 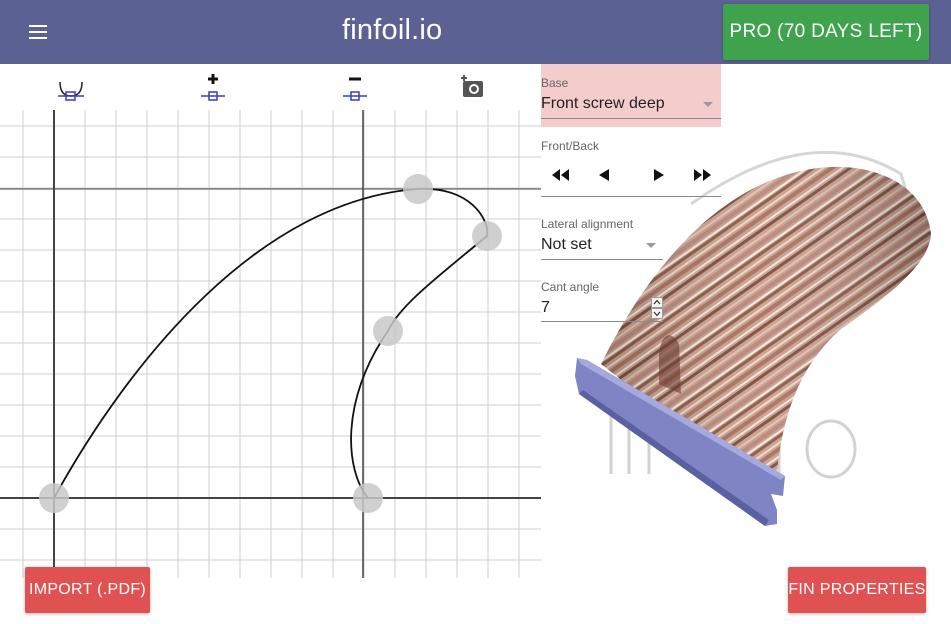 What do you see at coordinates (570, 287) in the screenshot?
I see `cant-angle-label: Cant angle` at bounding box center [570, 287].